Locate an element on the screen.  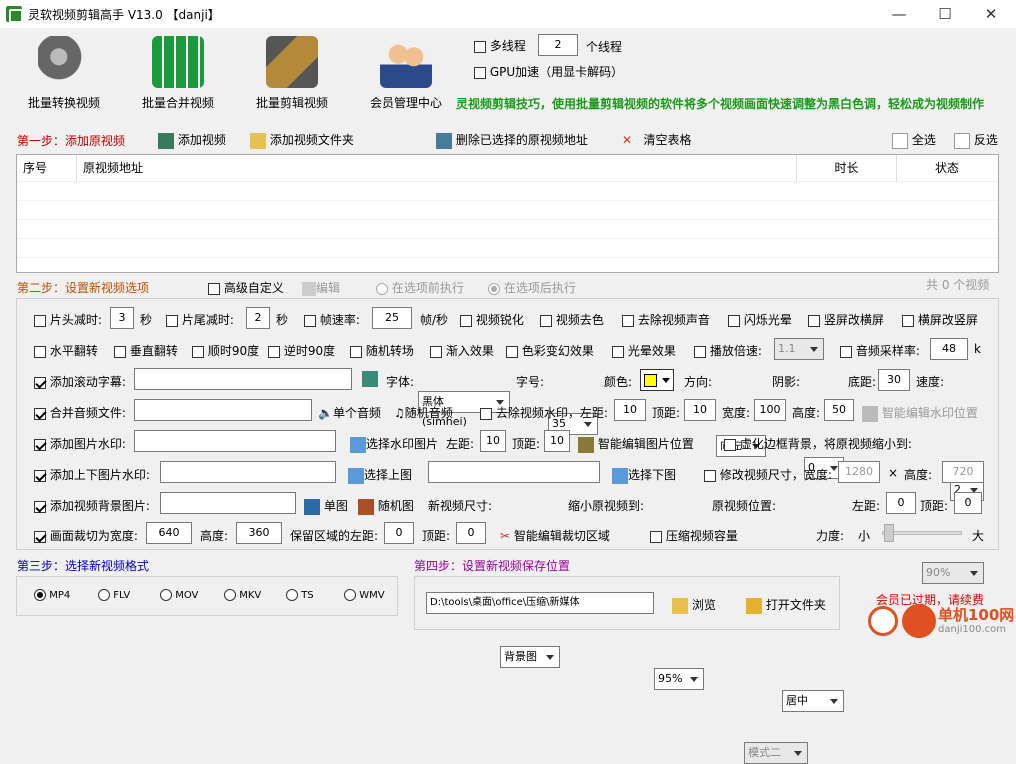
decolor-checkbox is located at coordinates (546, 320).